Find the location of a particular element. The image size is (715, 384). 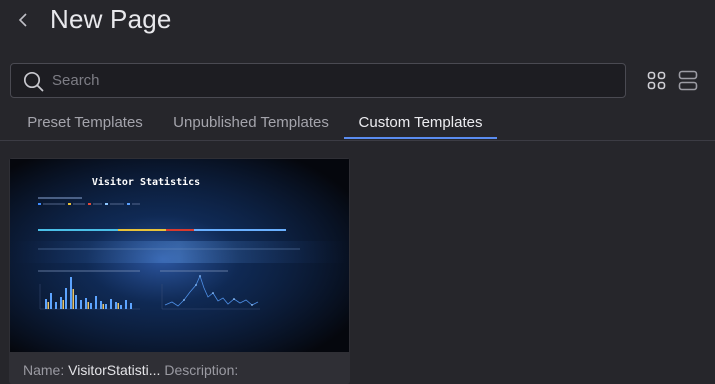

description-label: Description: is located at coordinates (201, 370).